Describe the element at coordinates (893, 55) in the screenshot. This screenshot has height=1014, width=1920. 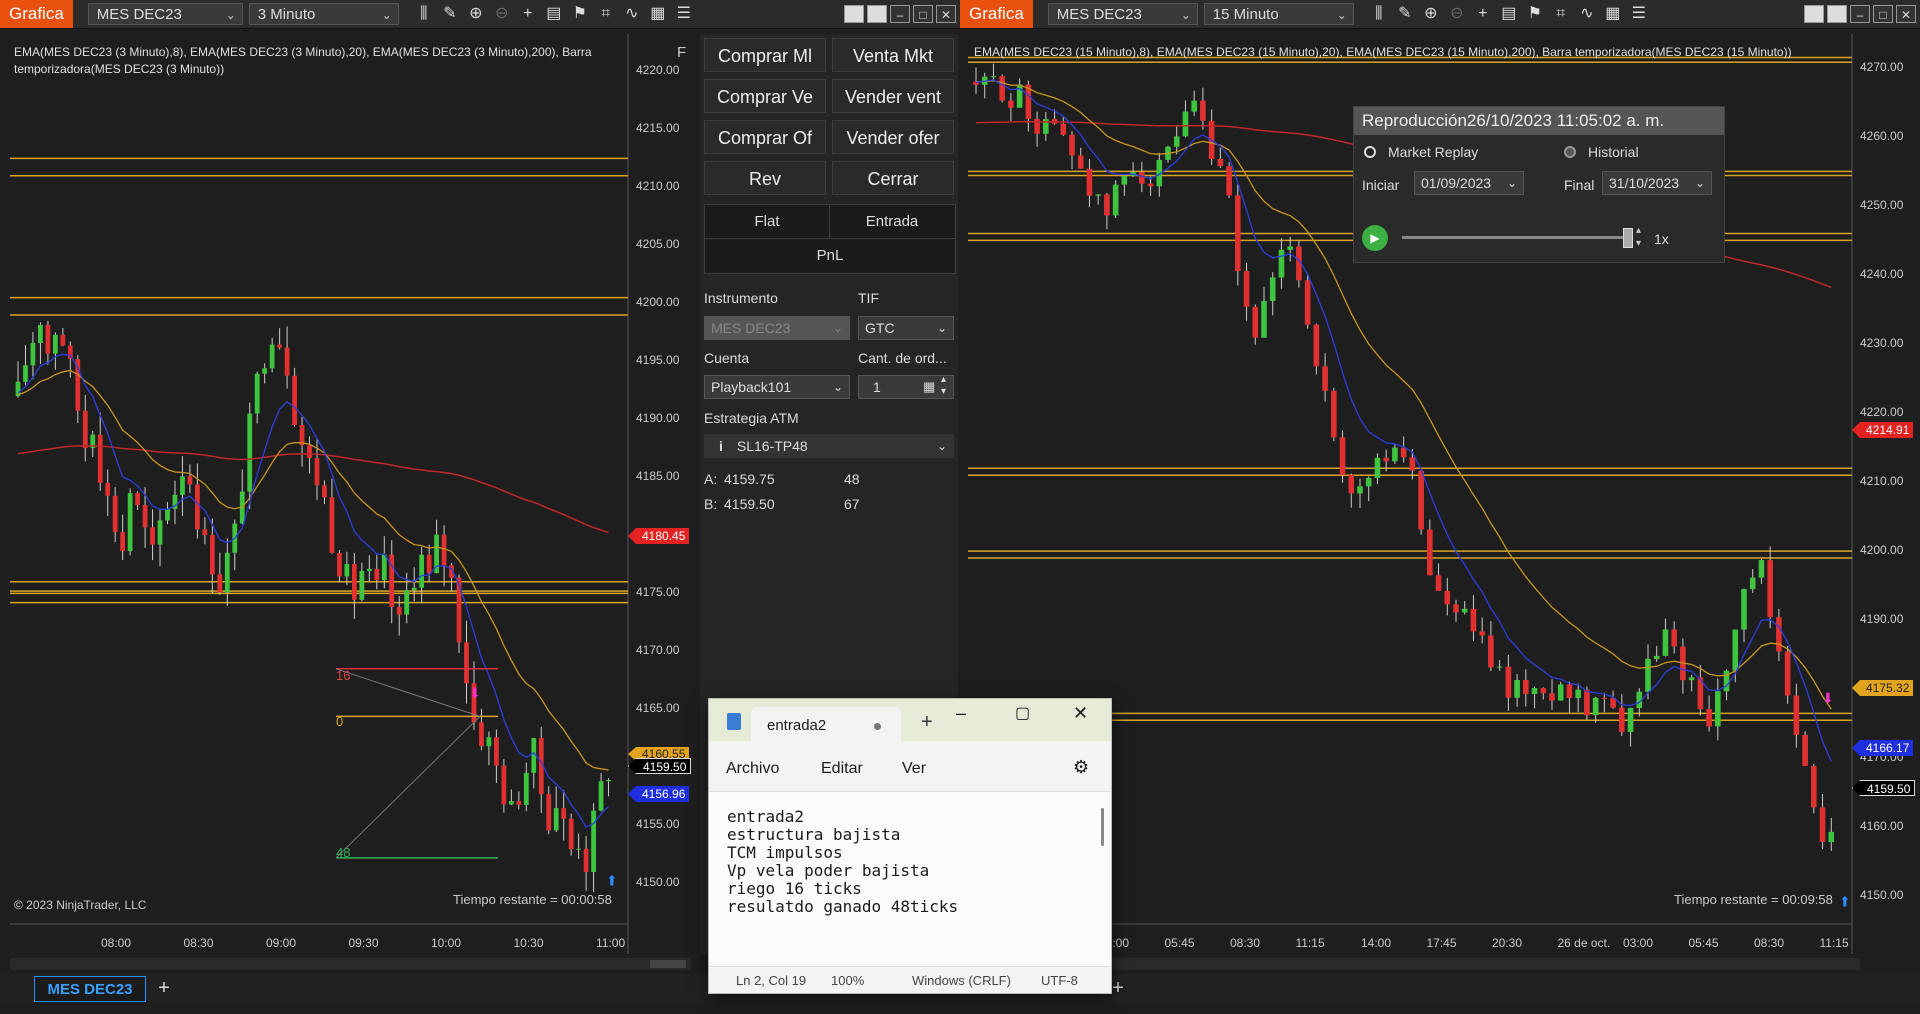
I see `sell-market-button: Venta Mkt` at that location.